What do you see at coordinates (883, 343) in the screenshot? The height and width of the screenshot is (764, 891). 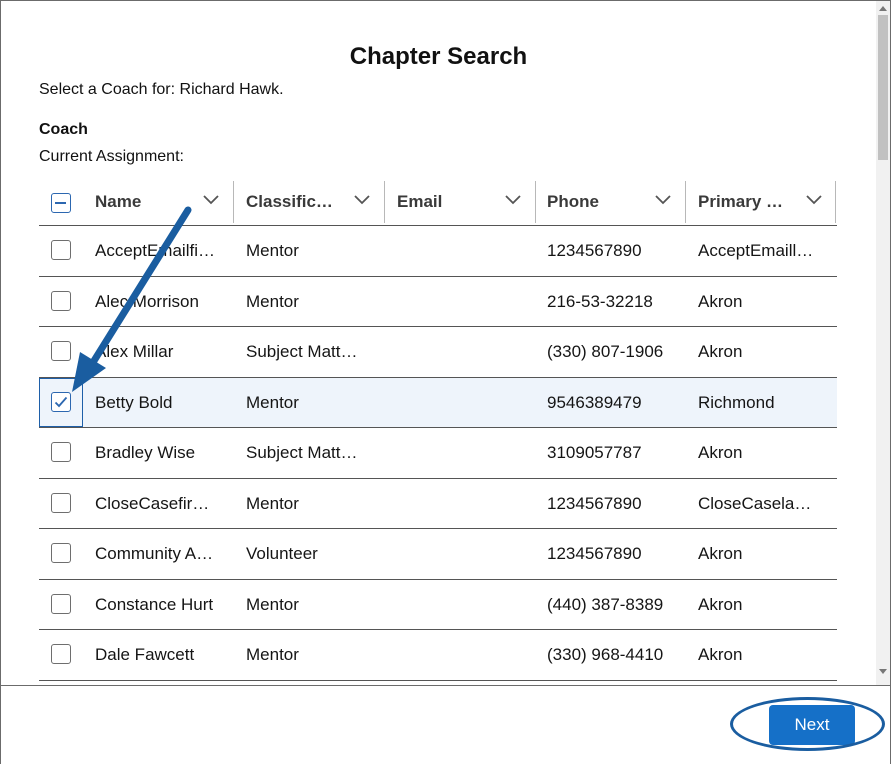 I see `vertical-scrollbar` at bounding box center [883, 343].